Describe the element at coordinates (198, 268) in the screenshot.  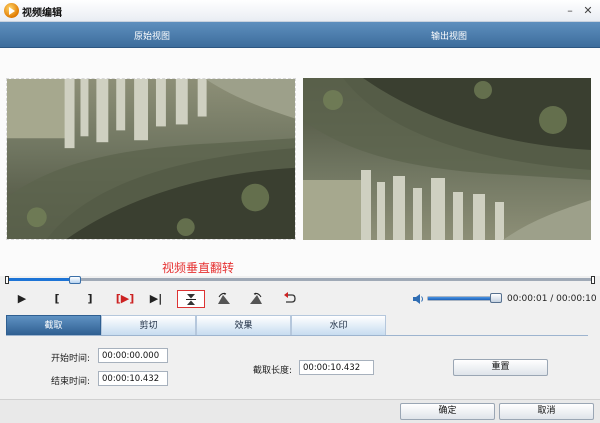
I see `effect-caption: 视频垂直翻转` at that location.